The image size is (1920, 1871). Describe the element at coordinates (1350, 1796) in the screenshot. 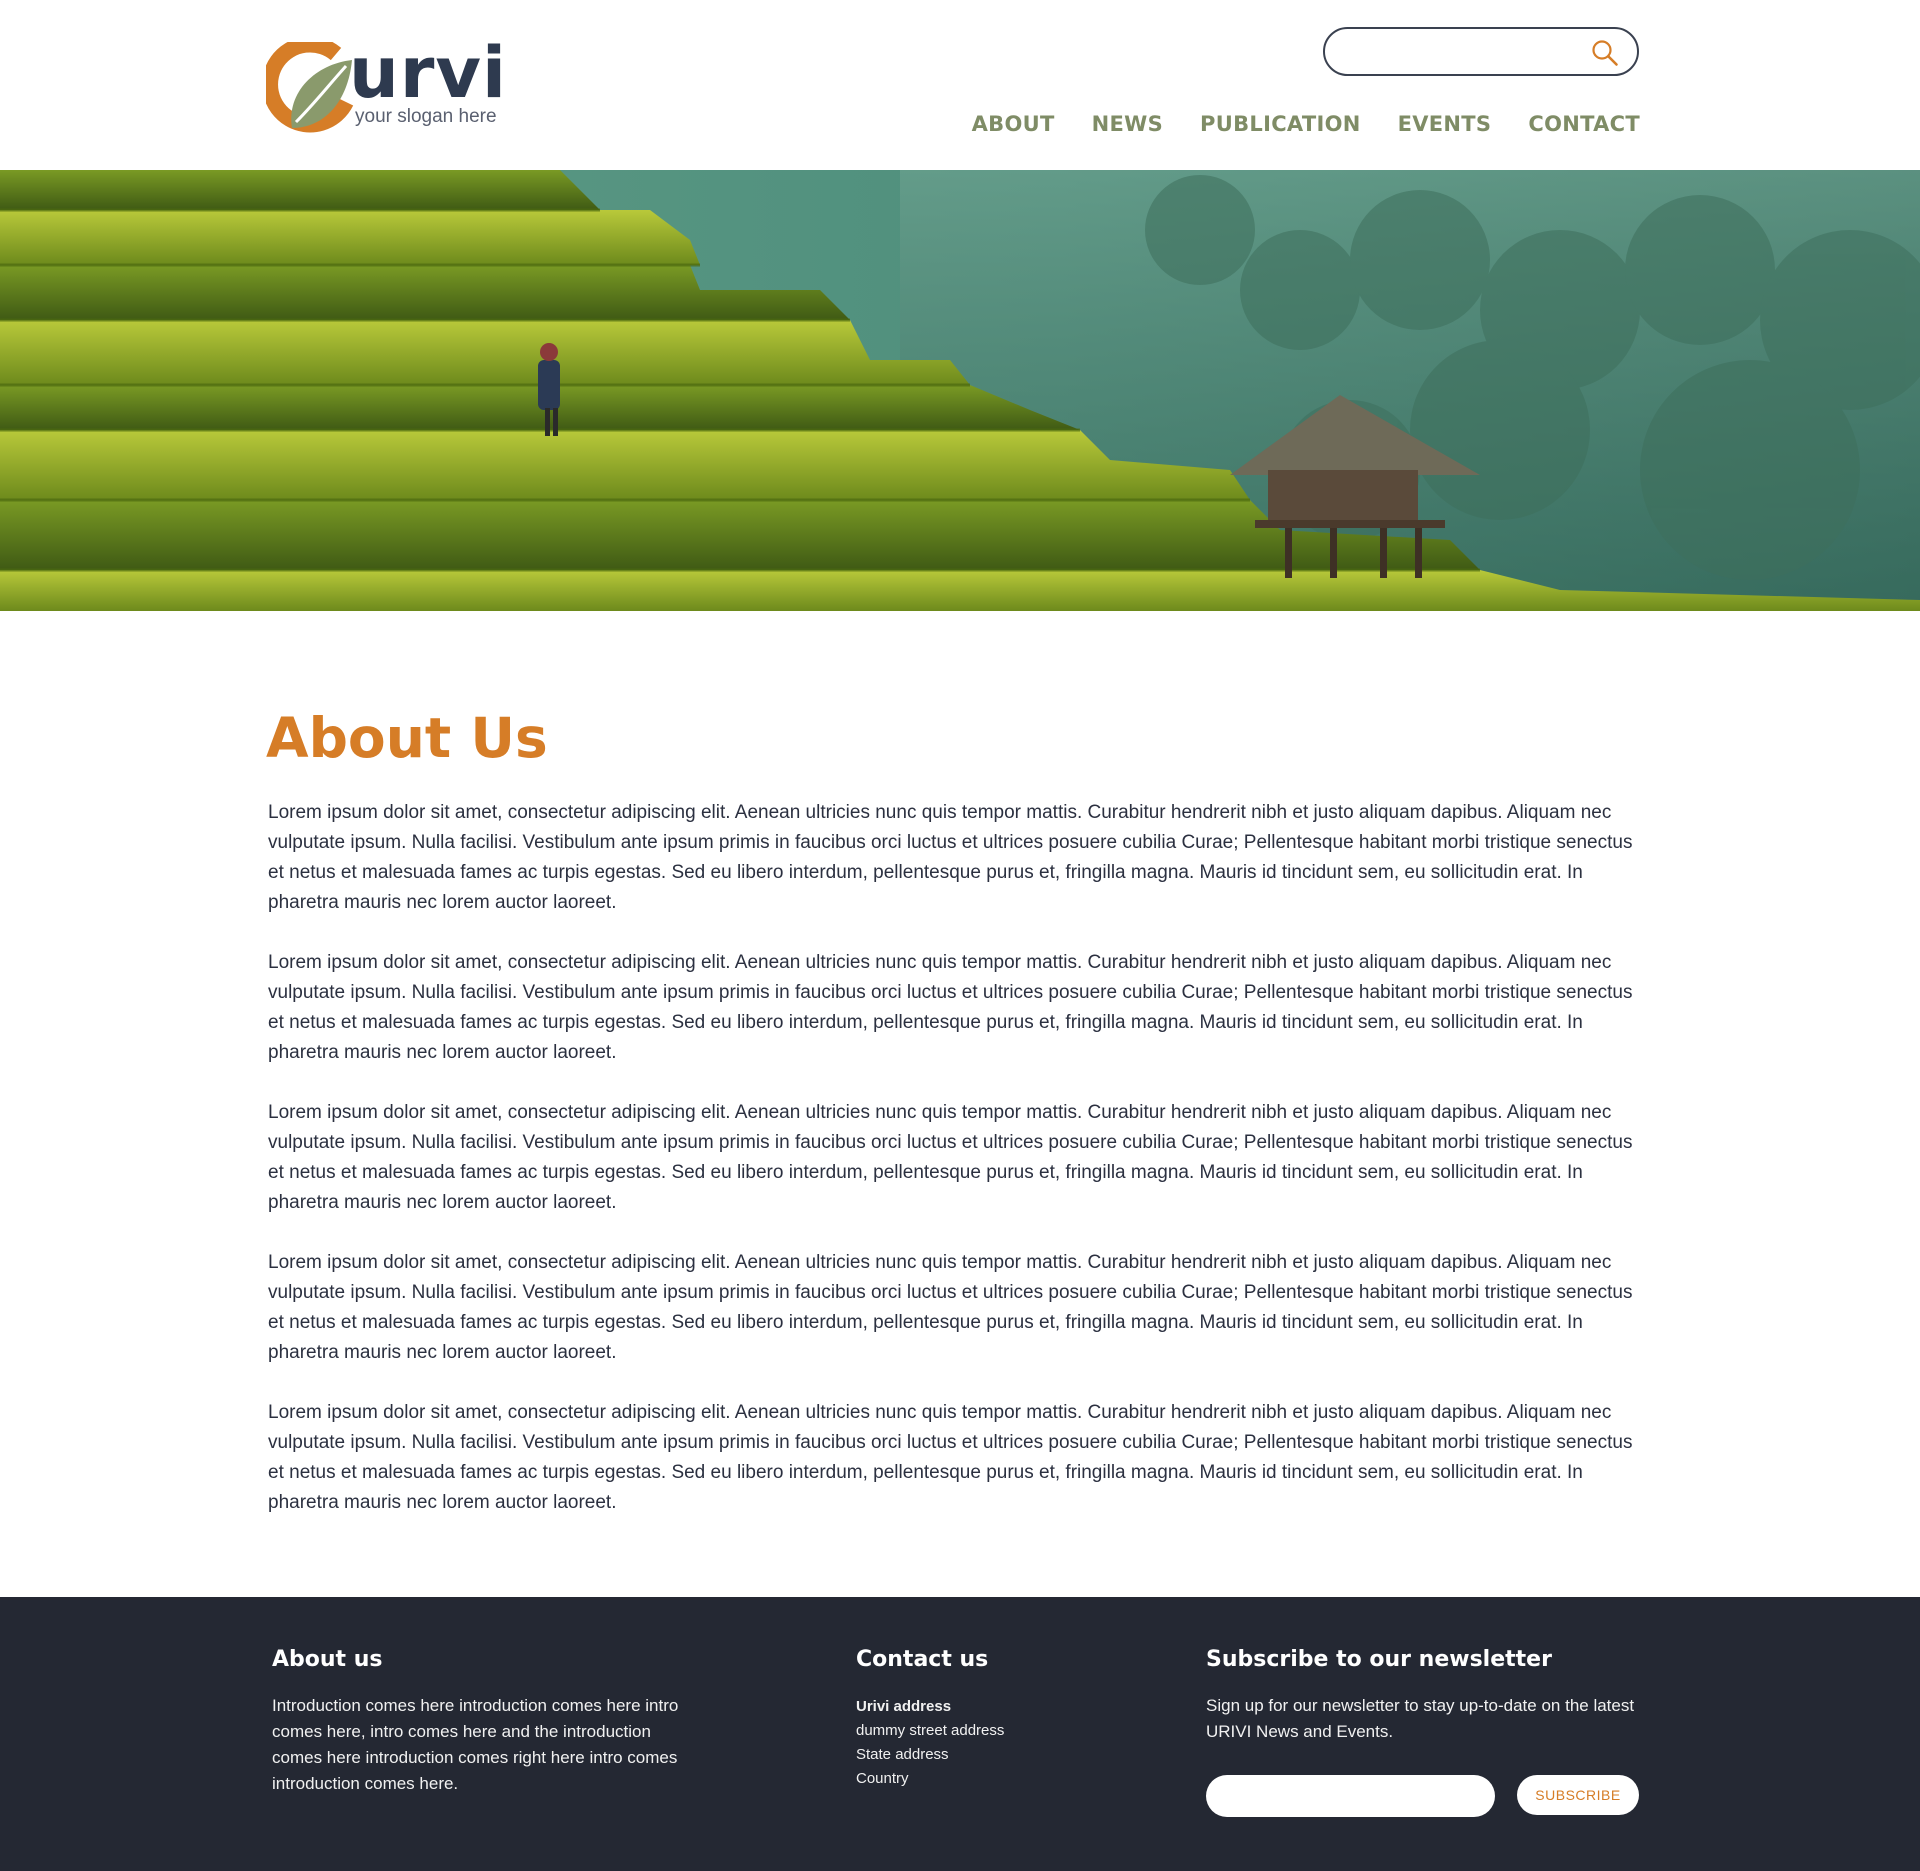

I see `newsletter-email-input` at that location.